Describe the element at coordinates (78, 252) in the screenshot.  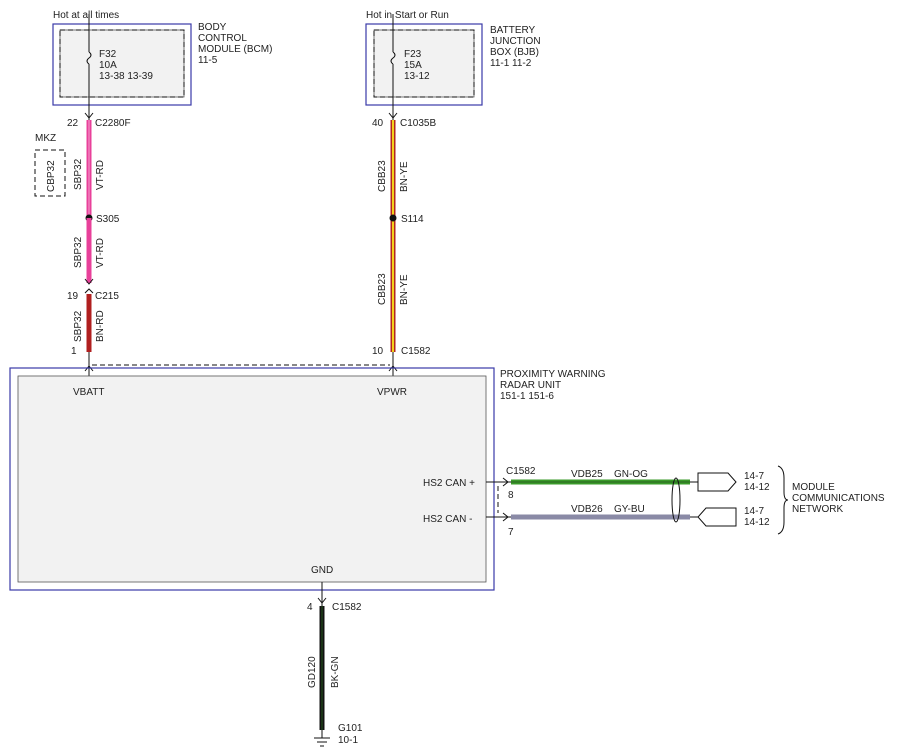
I see `left-circuit-label-2: SBP32` at that location.